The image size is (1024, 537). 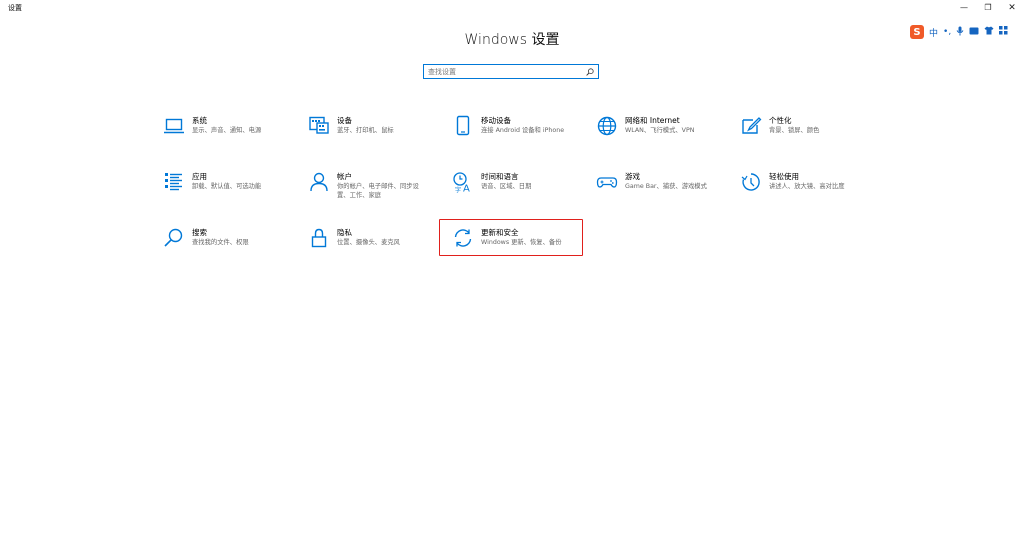 I want to click on tile-desc: 连接 Android 设备和 iPhone, so click(x=523, y=130).